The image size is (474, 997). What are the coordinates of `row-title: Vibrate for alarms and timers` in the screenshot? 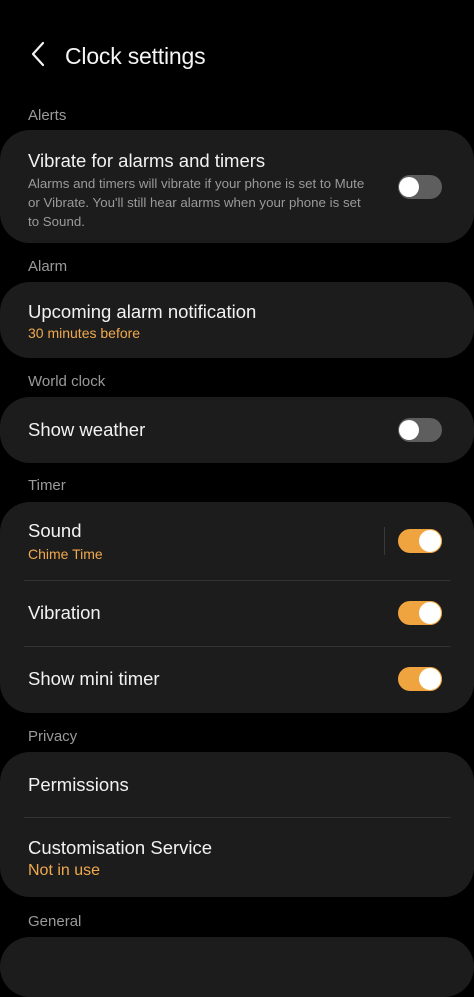 It's located at (147, 160).